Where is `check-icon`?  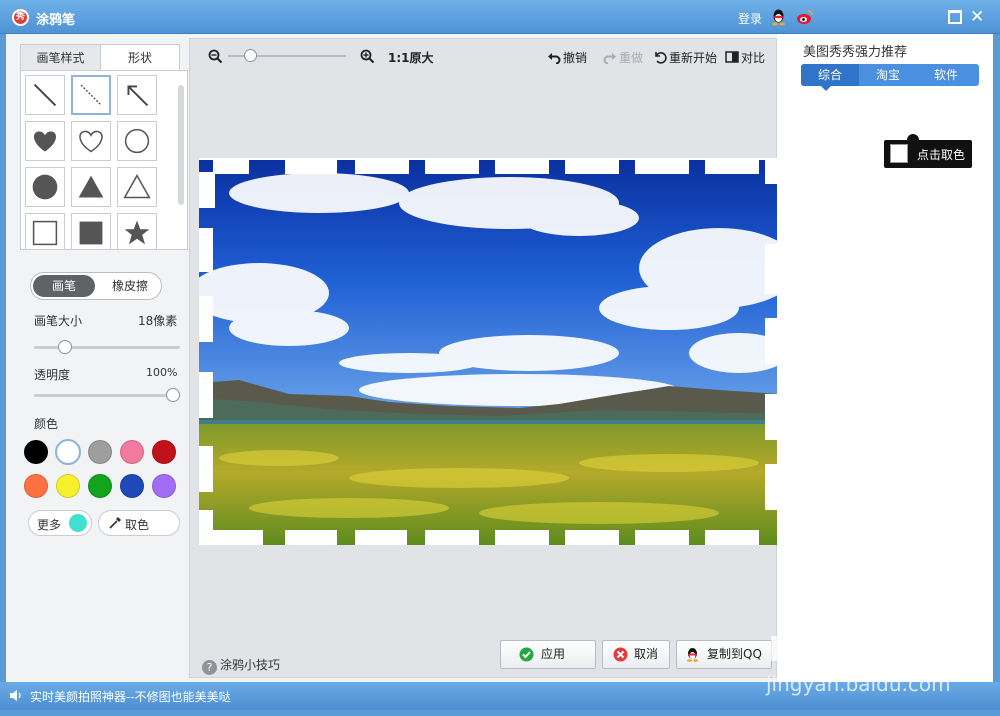 check-icon is located at coordinates (526, 654).